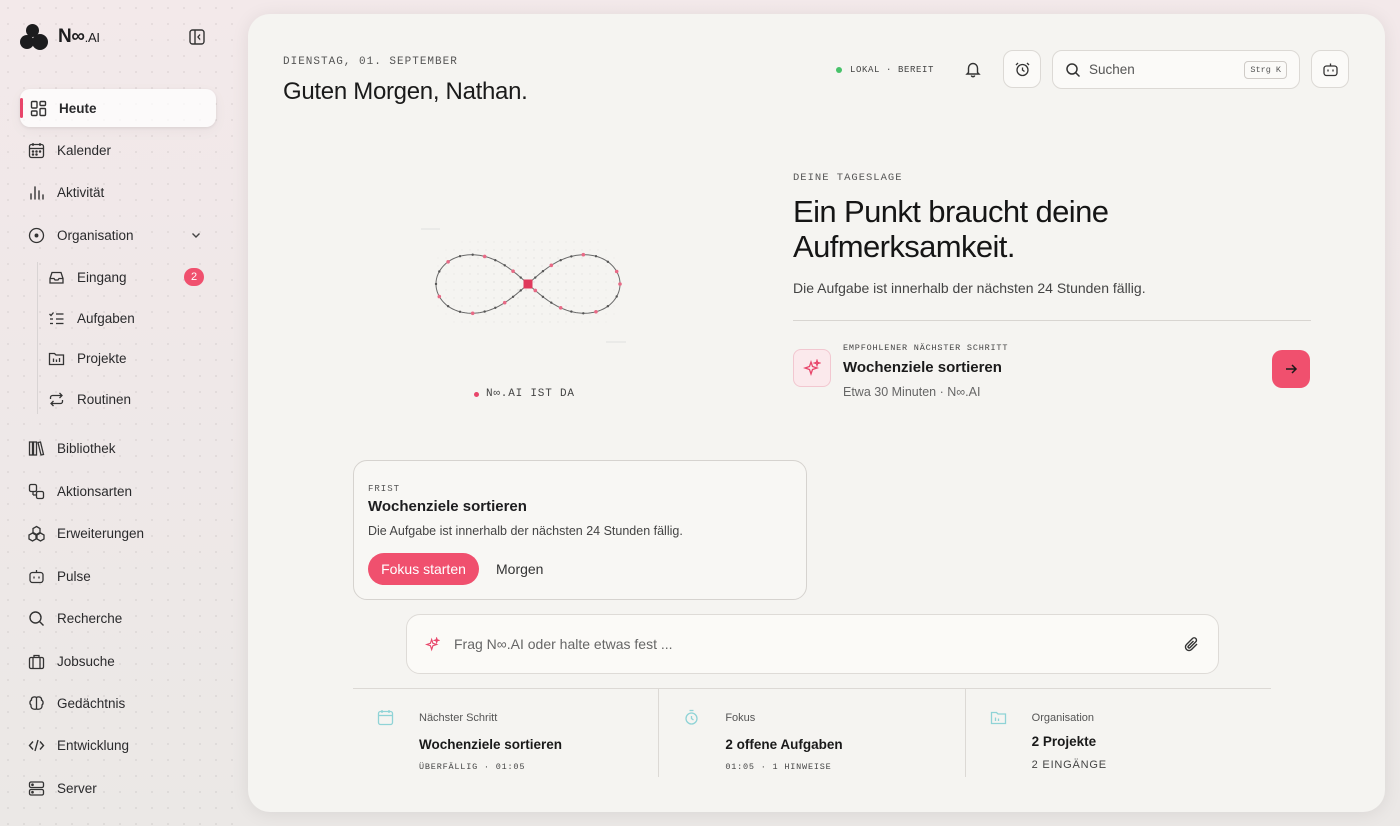 This screenshot has height=826, width=1400. Describe the element at coordinates (128, 277) in the screenshot. I see `sidebar-item-eingang: Eingang 2` at that location.